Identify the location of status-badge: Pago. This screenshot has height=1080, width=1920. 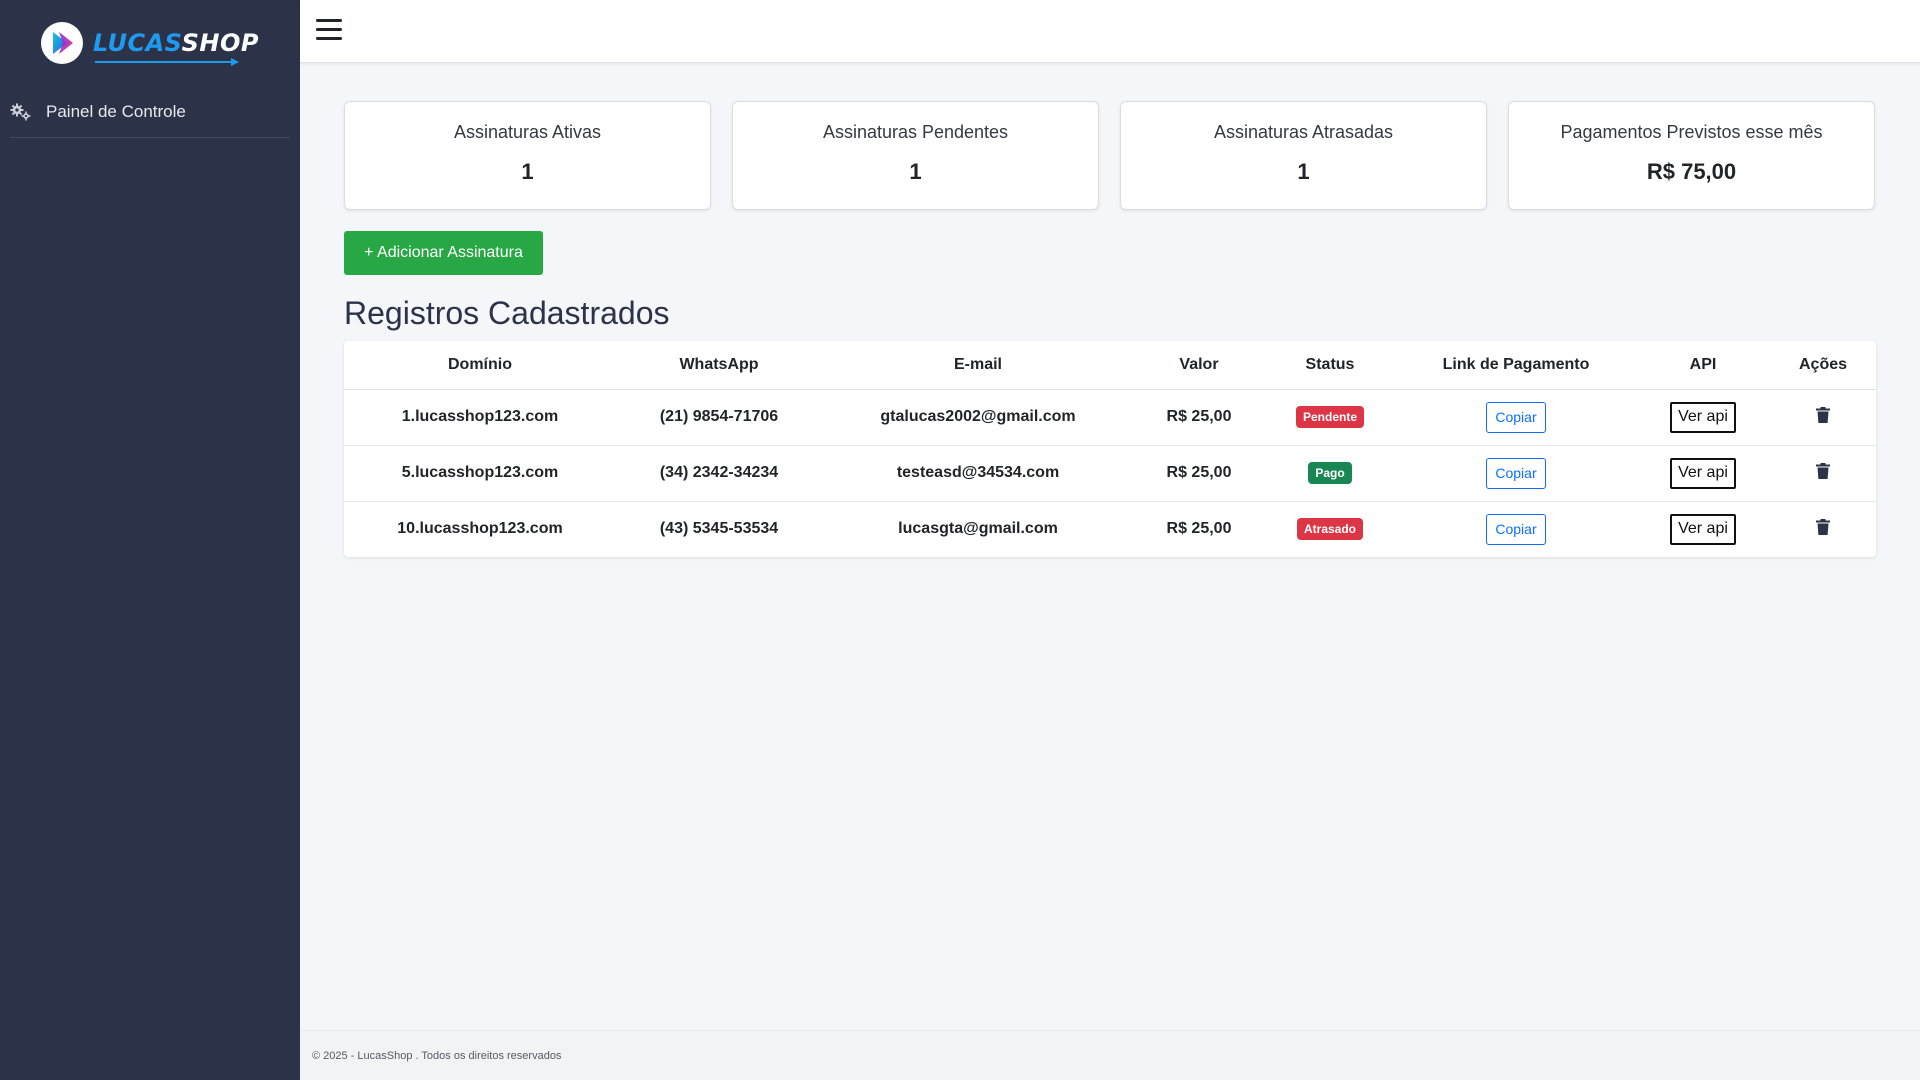
(1330, 473).